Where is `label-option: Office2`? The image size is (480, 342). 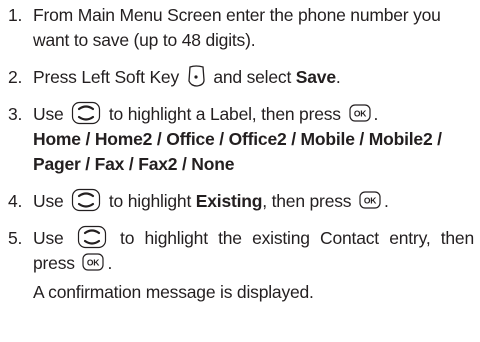
label-option: Office2 is located at coordinates (257, 139).